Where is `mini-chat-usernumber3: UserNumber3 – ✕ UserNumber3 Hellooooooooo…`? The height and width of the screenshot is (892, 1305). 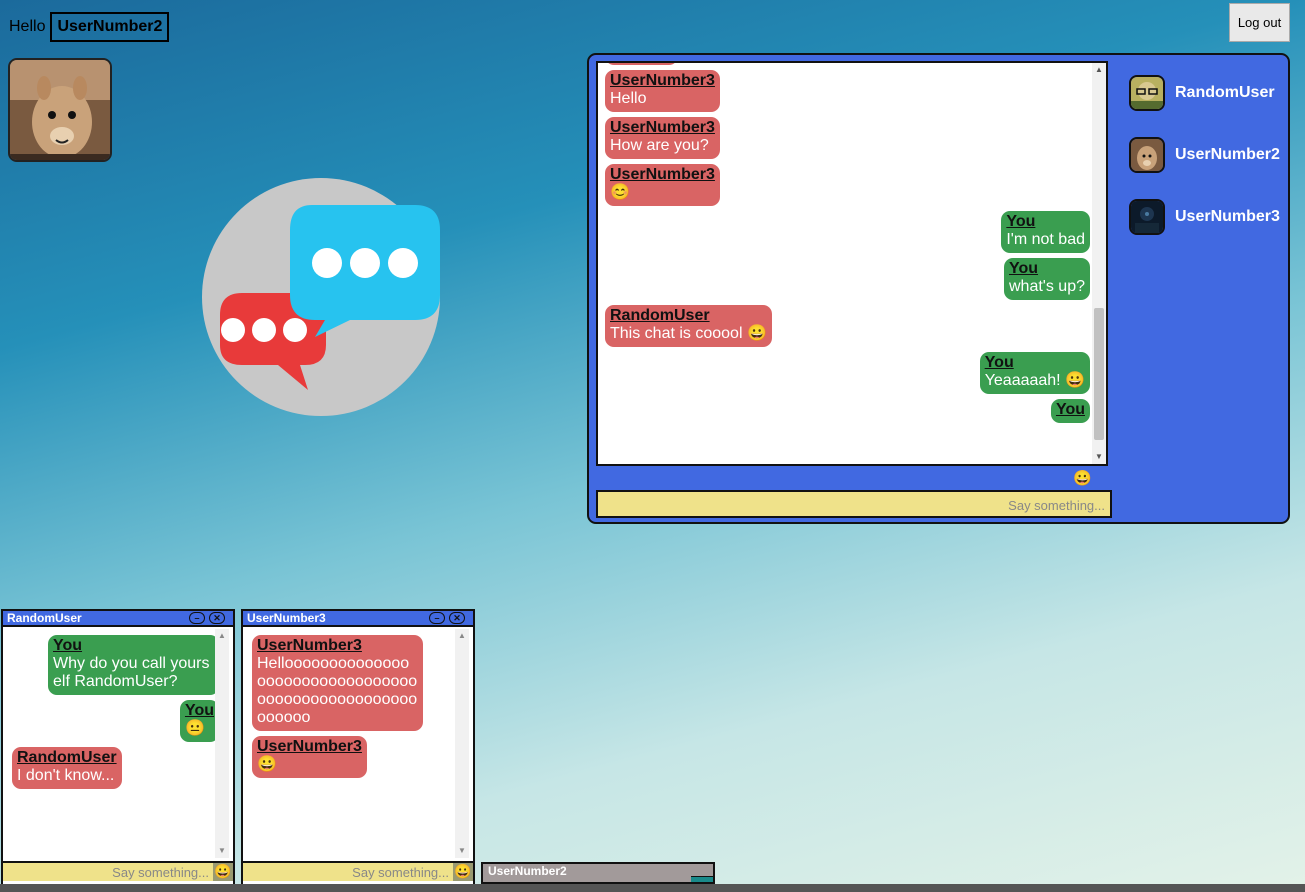
mini-chat-usernumber3: UserNumber3 – ✕ UserNumber3 Hellooooooooo… is located at coordinates (358, 750).